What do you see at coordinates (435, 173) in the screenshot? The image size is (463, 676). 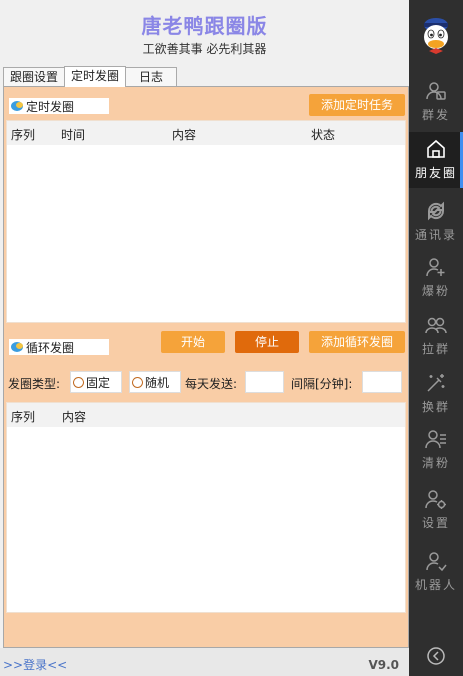 I see `nav-label-moments: 朋友圈` at bounding box center [435, 173].